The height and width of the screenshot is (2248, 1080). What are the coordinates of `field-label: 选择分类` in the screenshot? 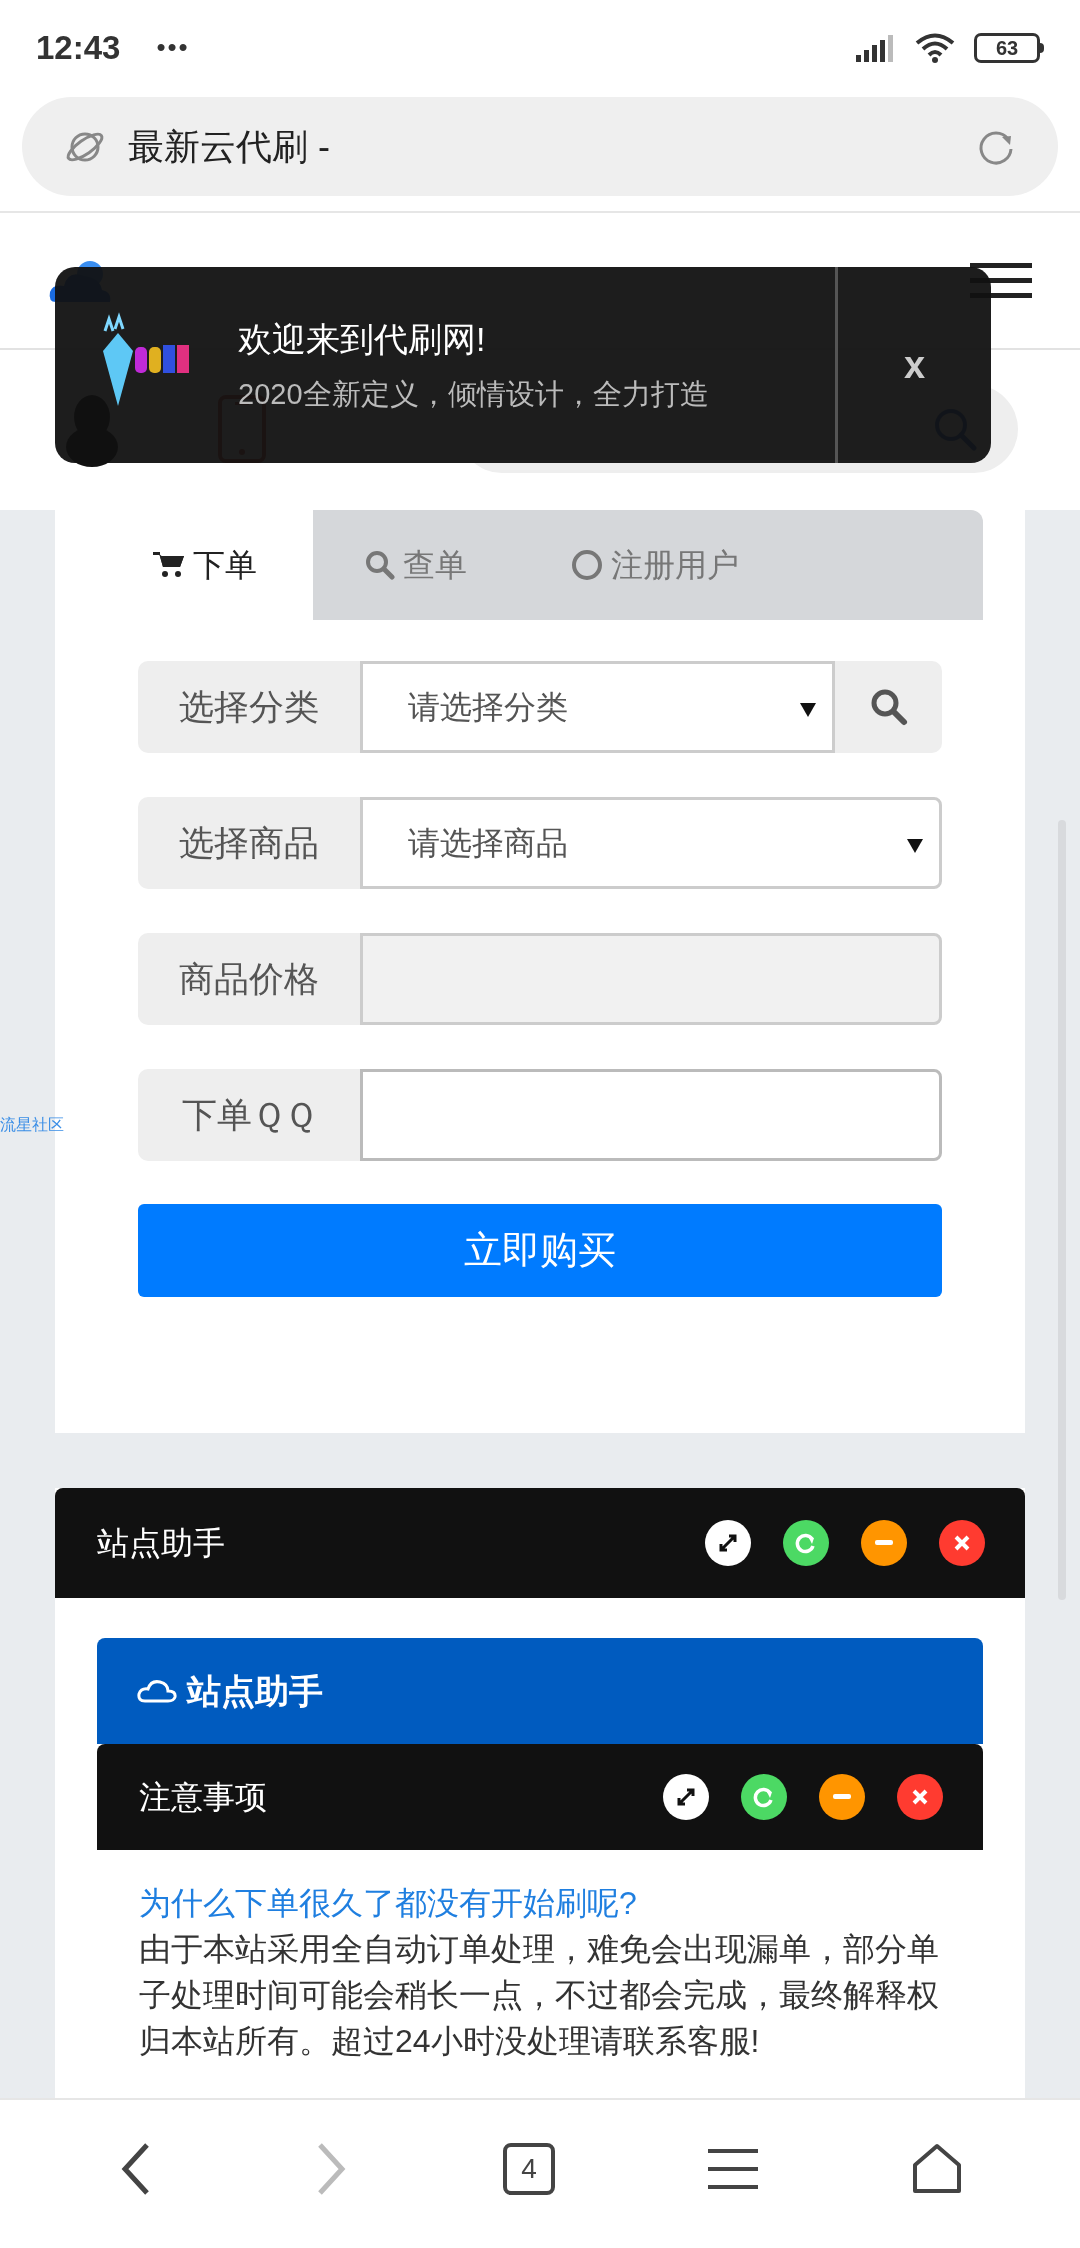 It's located at (249, 707).